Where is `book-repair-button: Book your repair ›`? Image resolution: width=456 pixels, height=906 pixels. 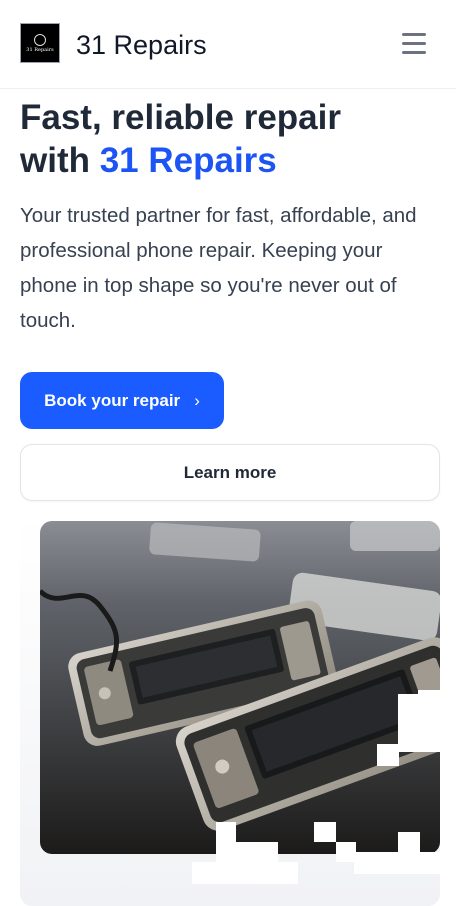
book-repair-button: Book your repair › is located at coordinates (122, 400).